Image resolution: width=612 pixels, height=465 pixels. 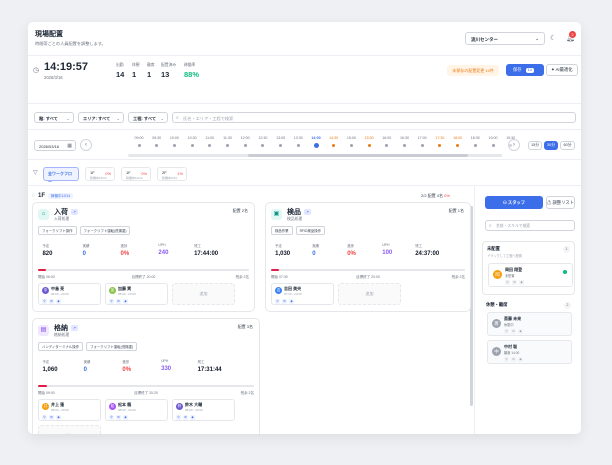 What do you see at coordinates (101, 117) in the screenshot?
I see `area-filter: エリア: すべて ⌄` at bounding box center [101, 117].